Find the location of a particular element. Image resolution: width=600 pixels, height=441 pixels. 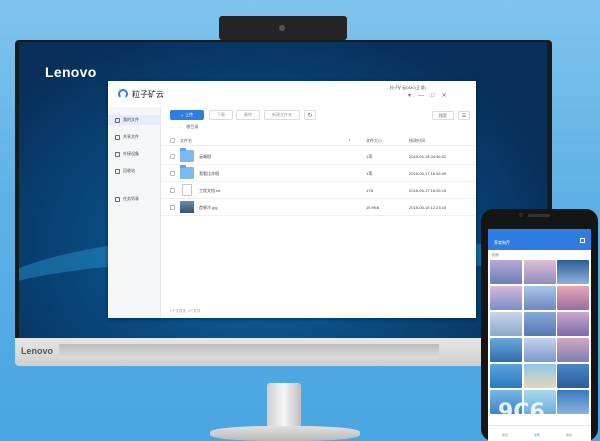

sidebar-item-trash: 回收站 is located at coordinates (134, 171).